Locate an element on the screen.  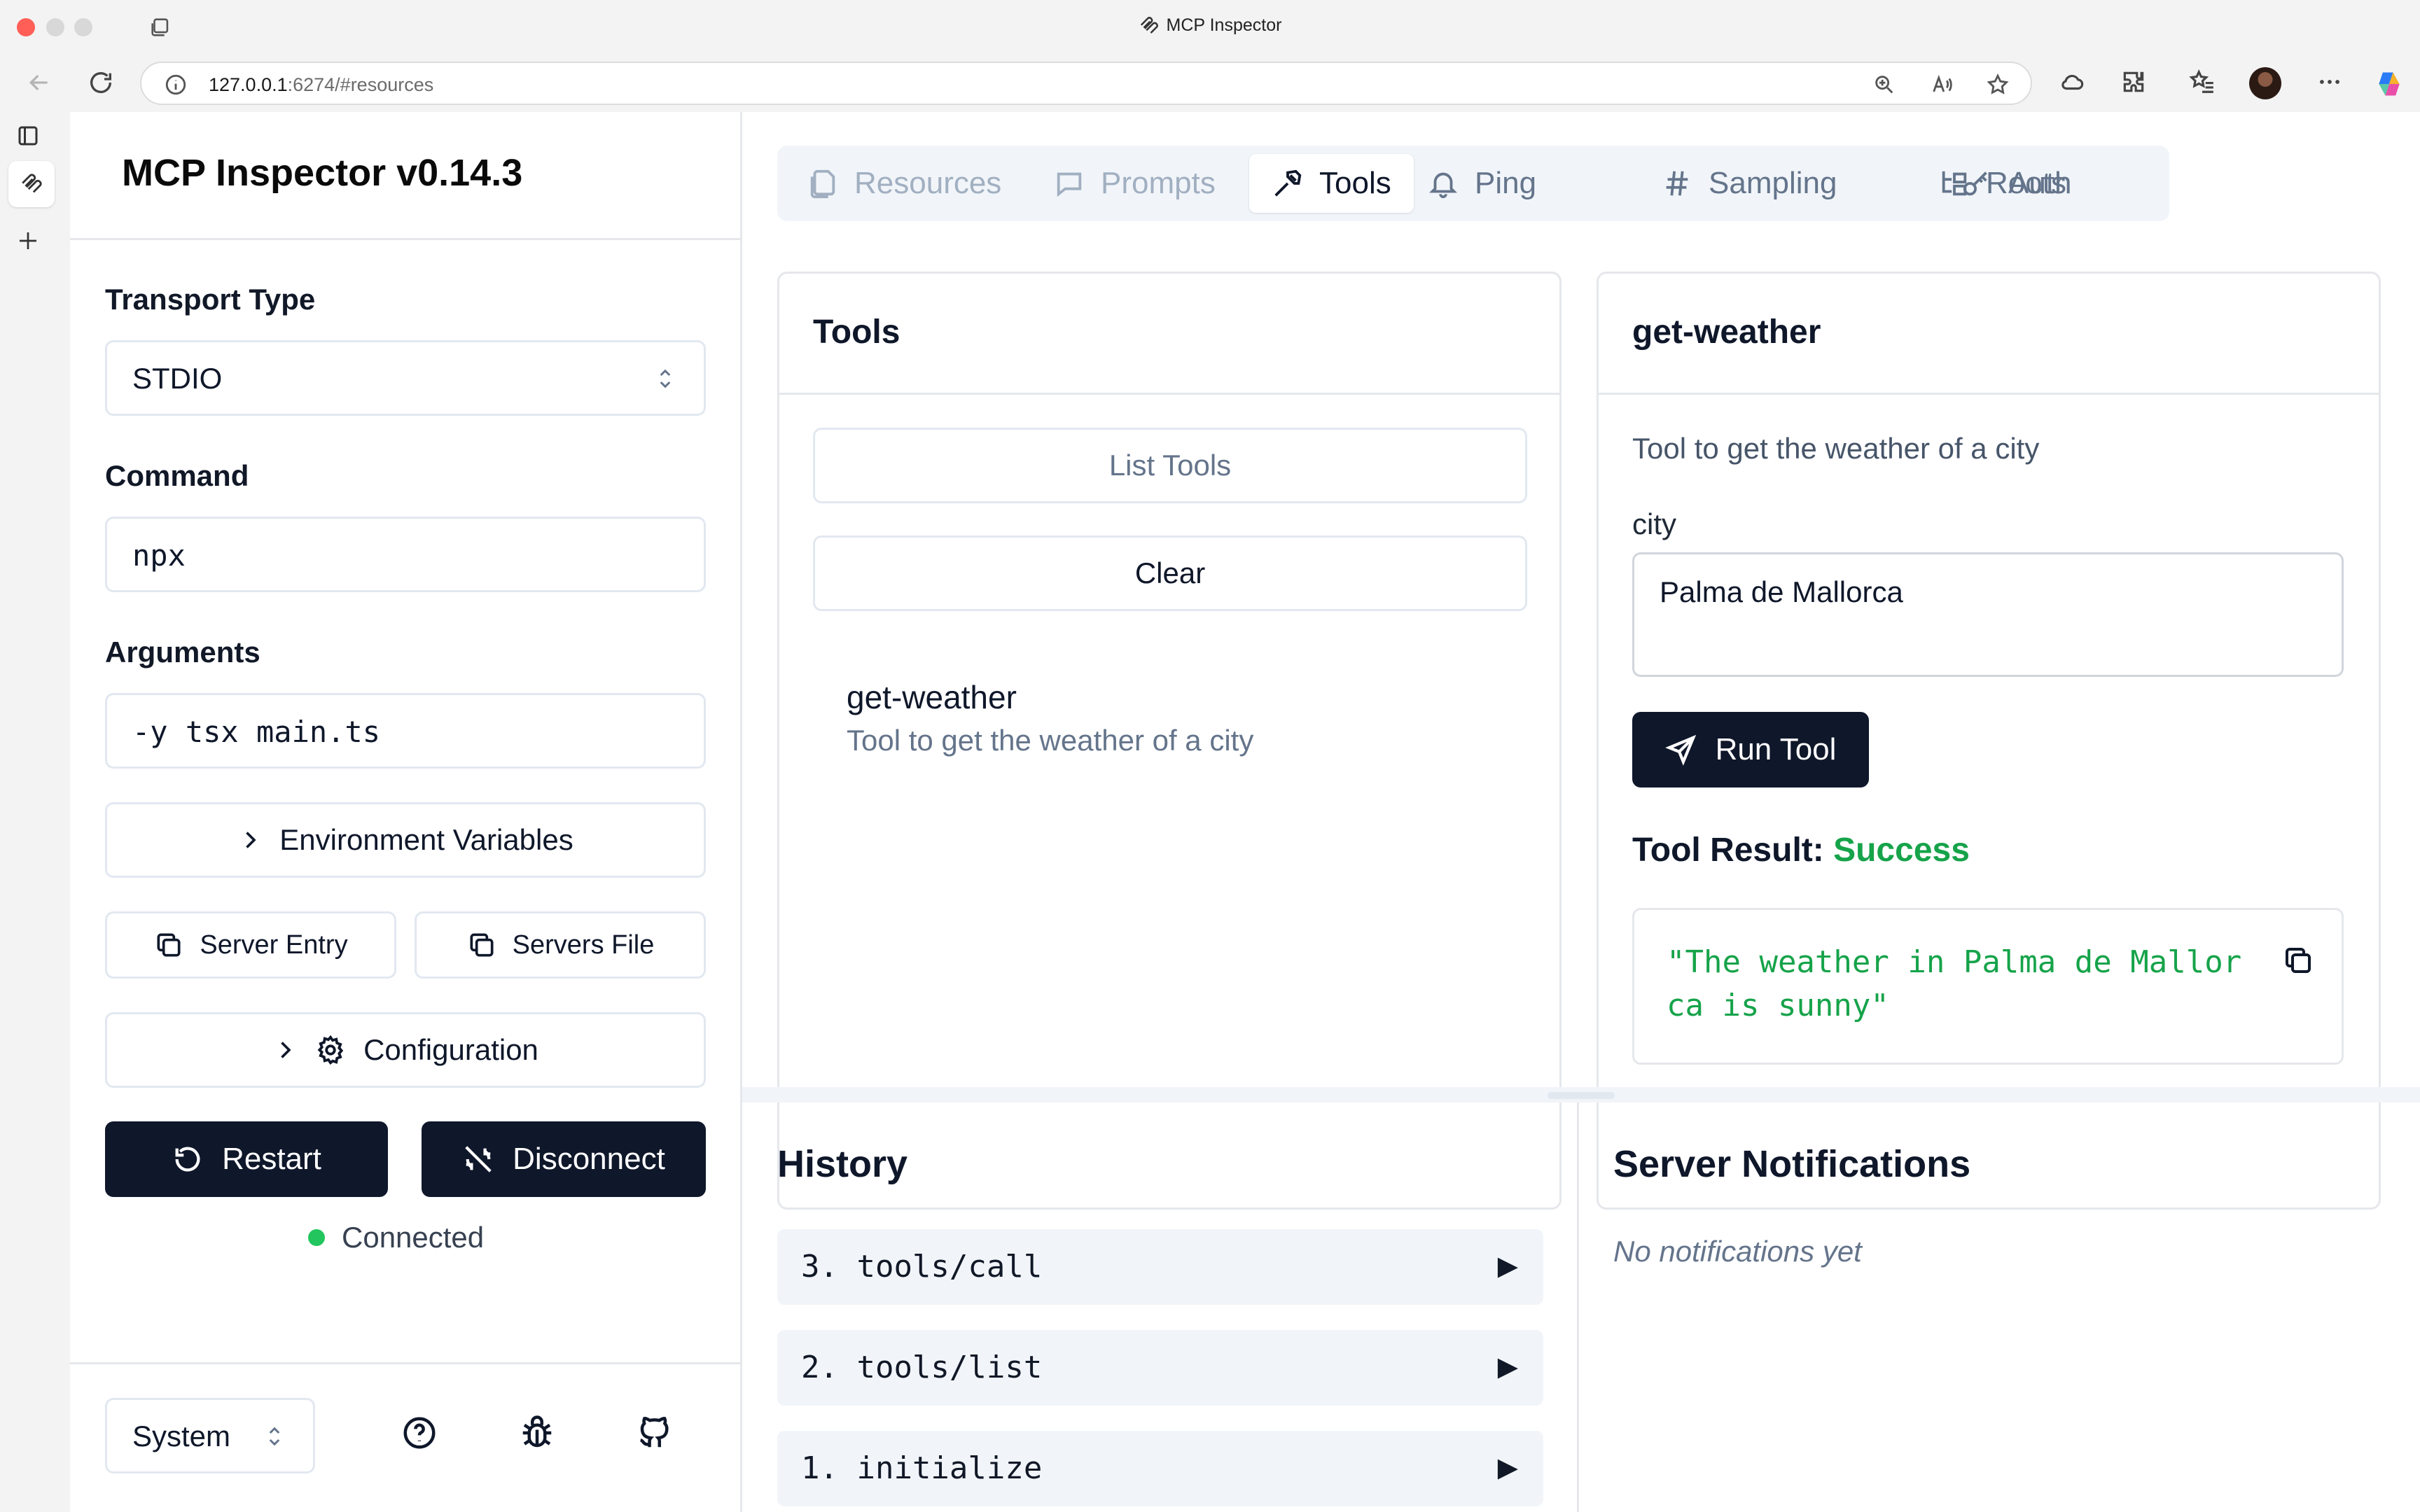
mcp-logo-icon is located at coordinates (1149, 25).